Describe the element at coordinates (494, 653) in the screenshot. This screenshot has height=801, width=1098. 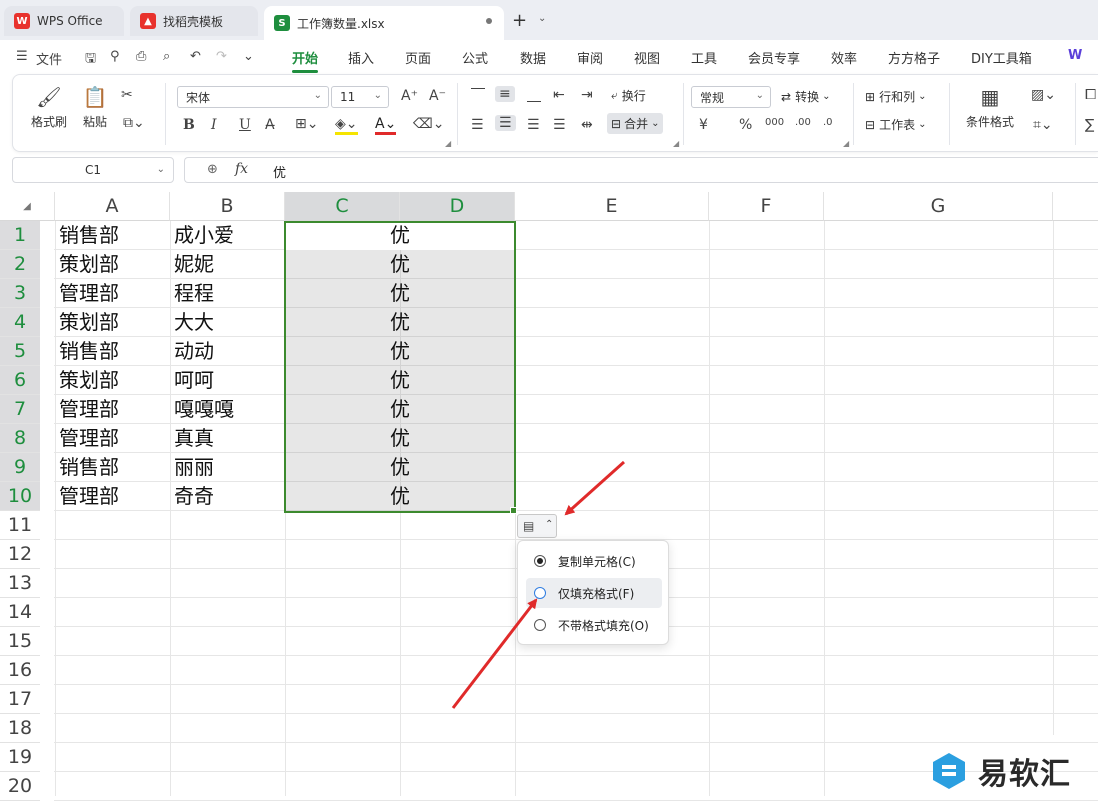
I see `arrow-to-fill-format-option` at that location.